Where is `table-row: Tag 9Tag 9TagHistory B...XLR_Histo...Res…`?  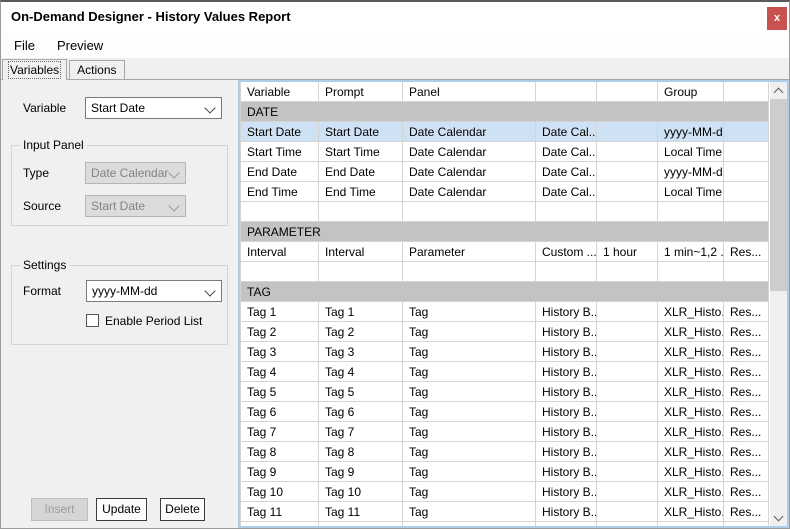 table-row: Tag 9Tag 9TagHistory B...XLR_Histo...Res… is located at coordinates (505, 472).